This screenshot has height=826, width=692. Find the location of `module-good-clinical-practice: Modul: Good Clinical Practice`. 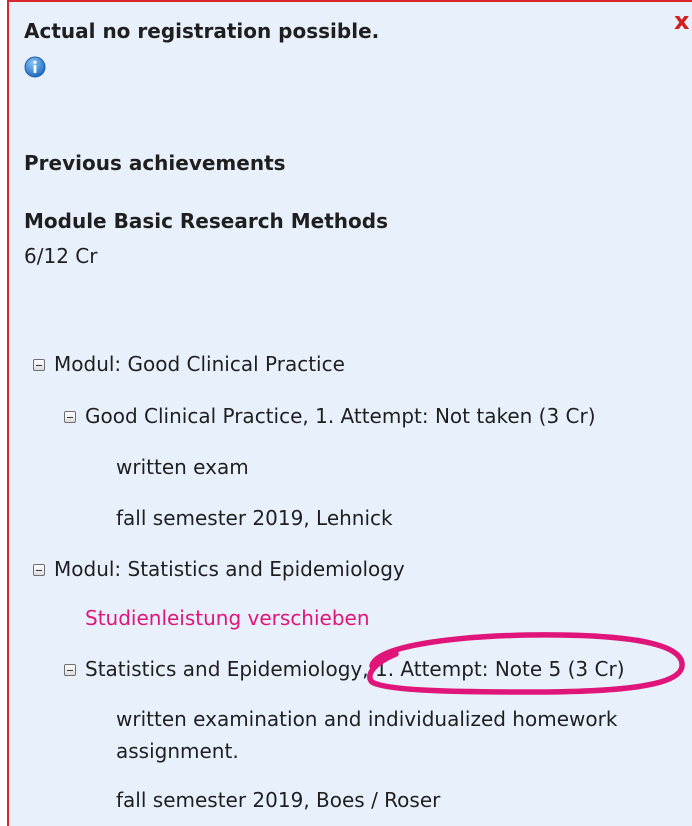

module-good-clinical-practice: Modul: Good Clinical Practice is located at coordinates (199, 364).